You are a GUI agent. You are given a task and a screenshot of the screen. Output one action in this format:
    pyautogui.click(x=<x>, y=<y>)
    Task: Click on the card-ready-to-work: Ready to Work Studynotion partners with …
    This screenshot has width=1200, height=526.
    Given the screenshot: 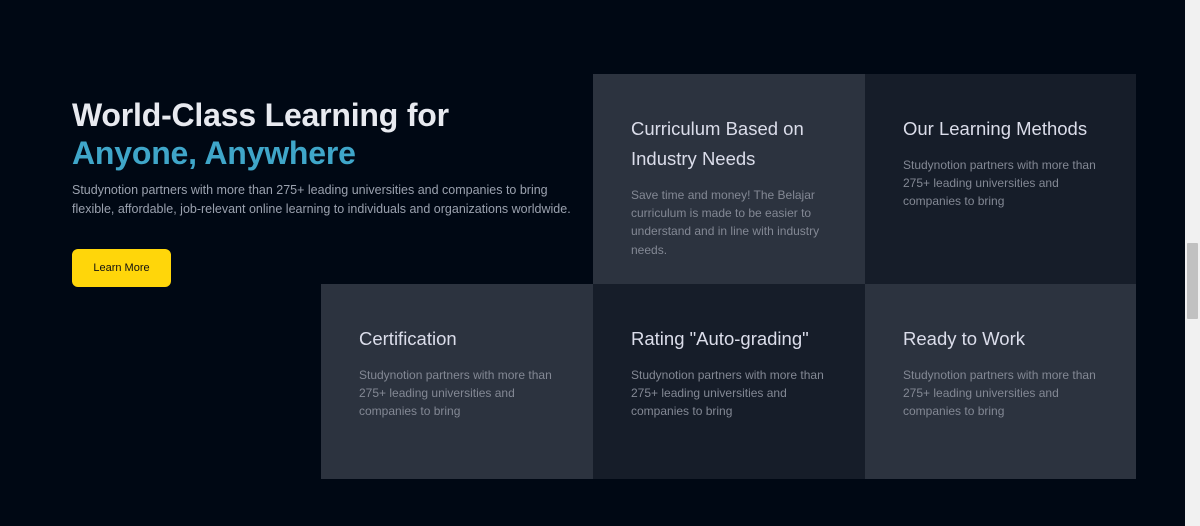 What is the action you would take?
    pyautogui.click(x=1000, y=381)
    